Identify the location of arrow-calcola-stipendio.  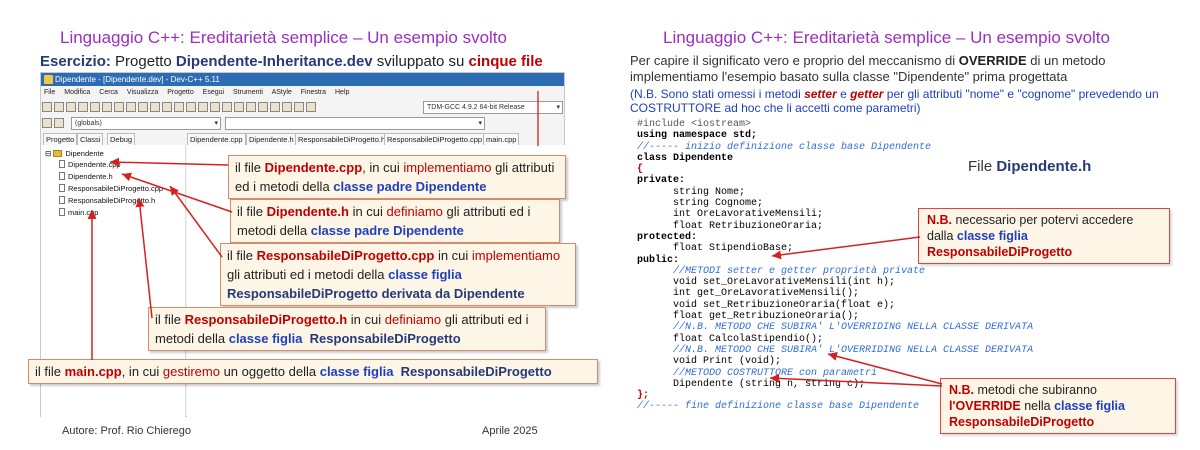
(885, 368).